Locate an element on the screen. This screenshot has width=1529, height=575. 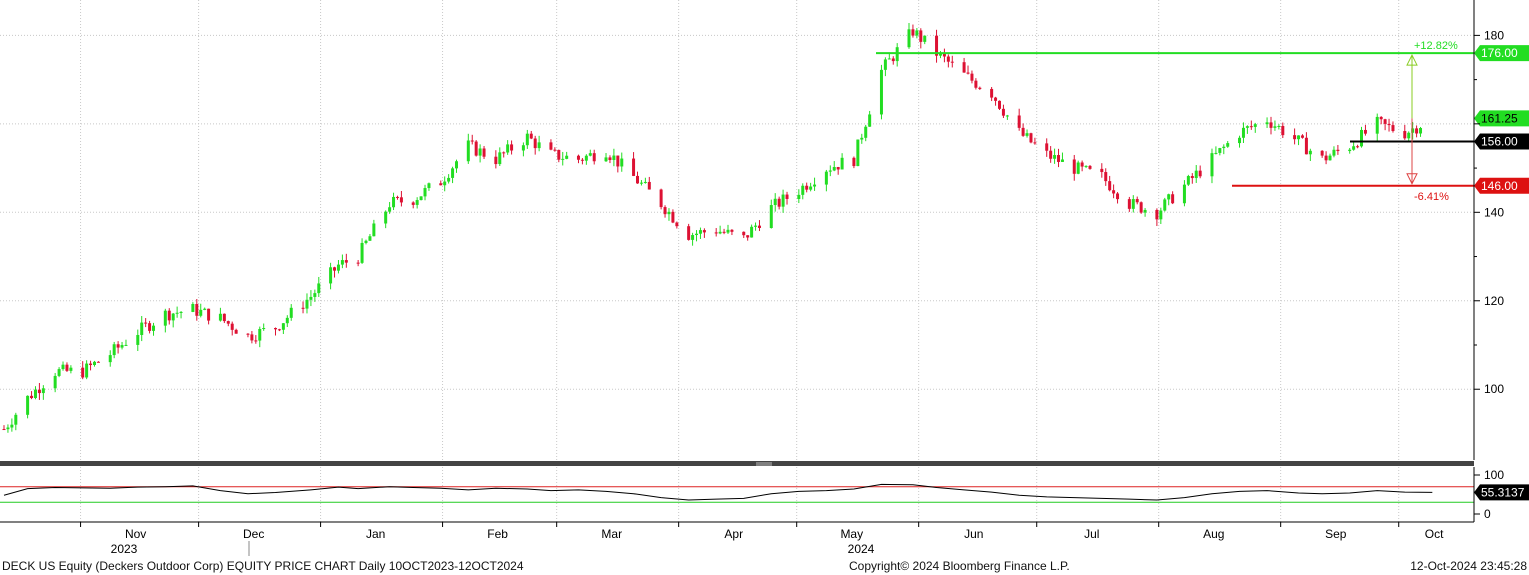
month-label: Mar is located at coordinates (611, 534).